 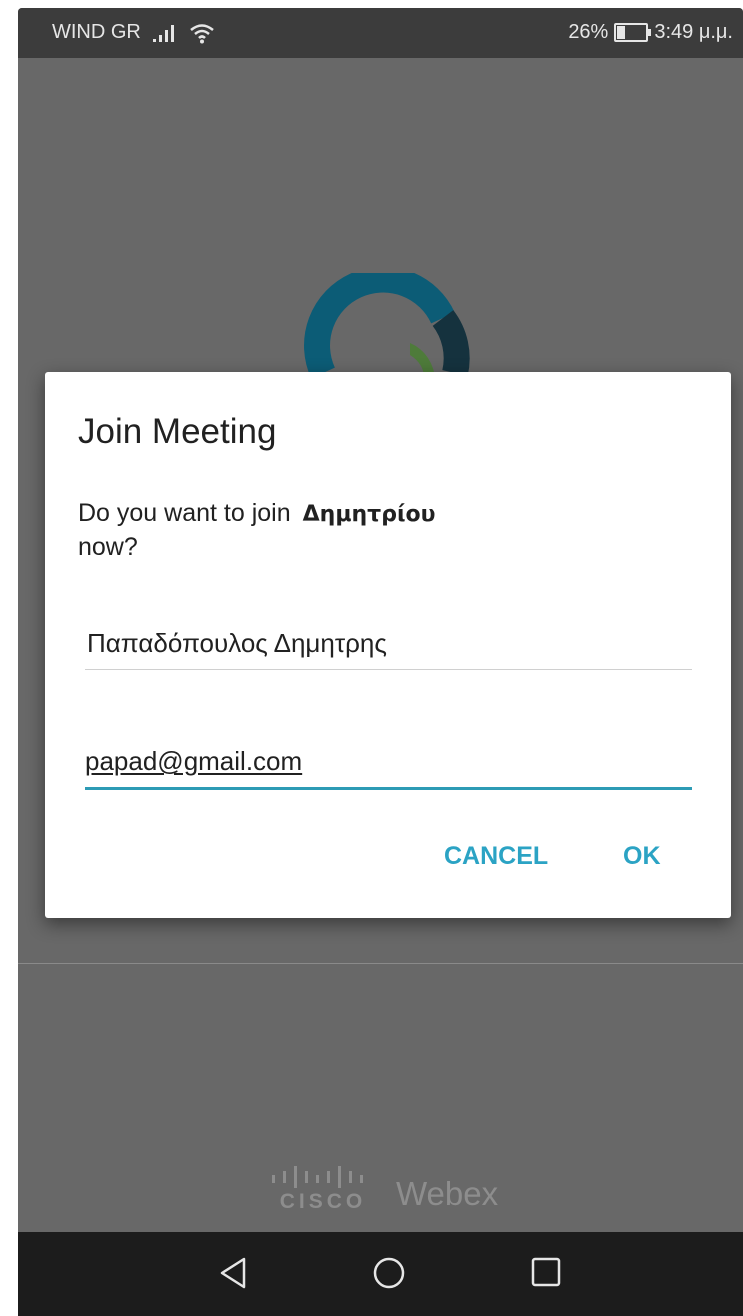 What do you see at coordinates (380, 963) in the screenshot?
I see `divider` at bounding box center [380, 963].